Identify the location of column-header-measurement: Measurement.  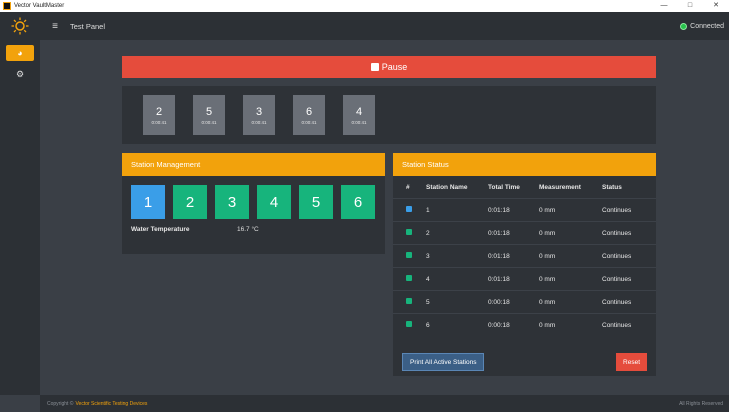
(560, 187).